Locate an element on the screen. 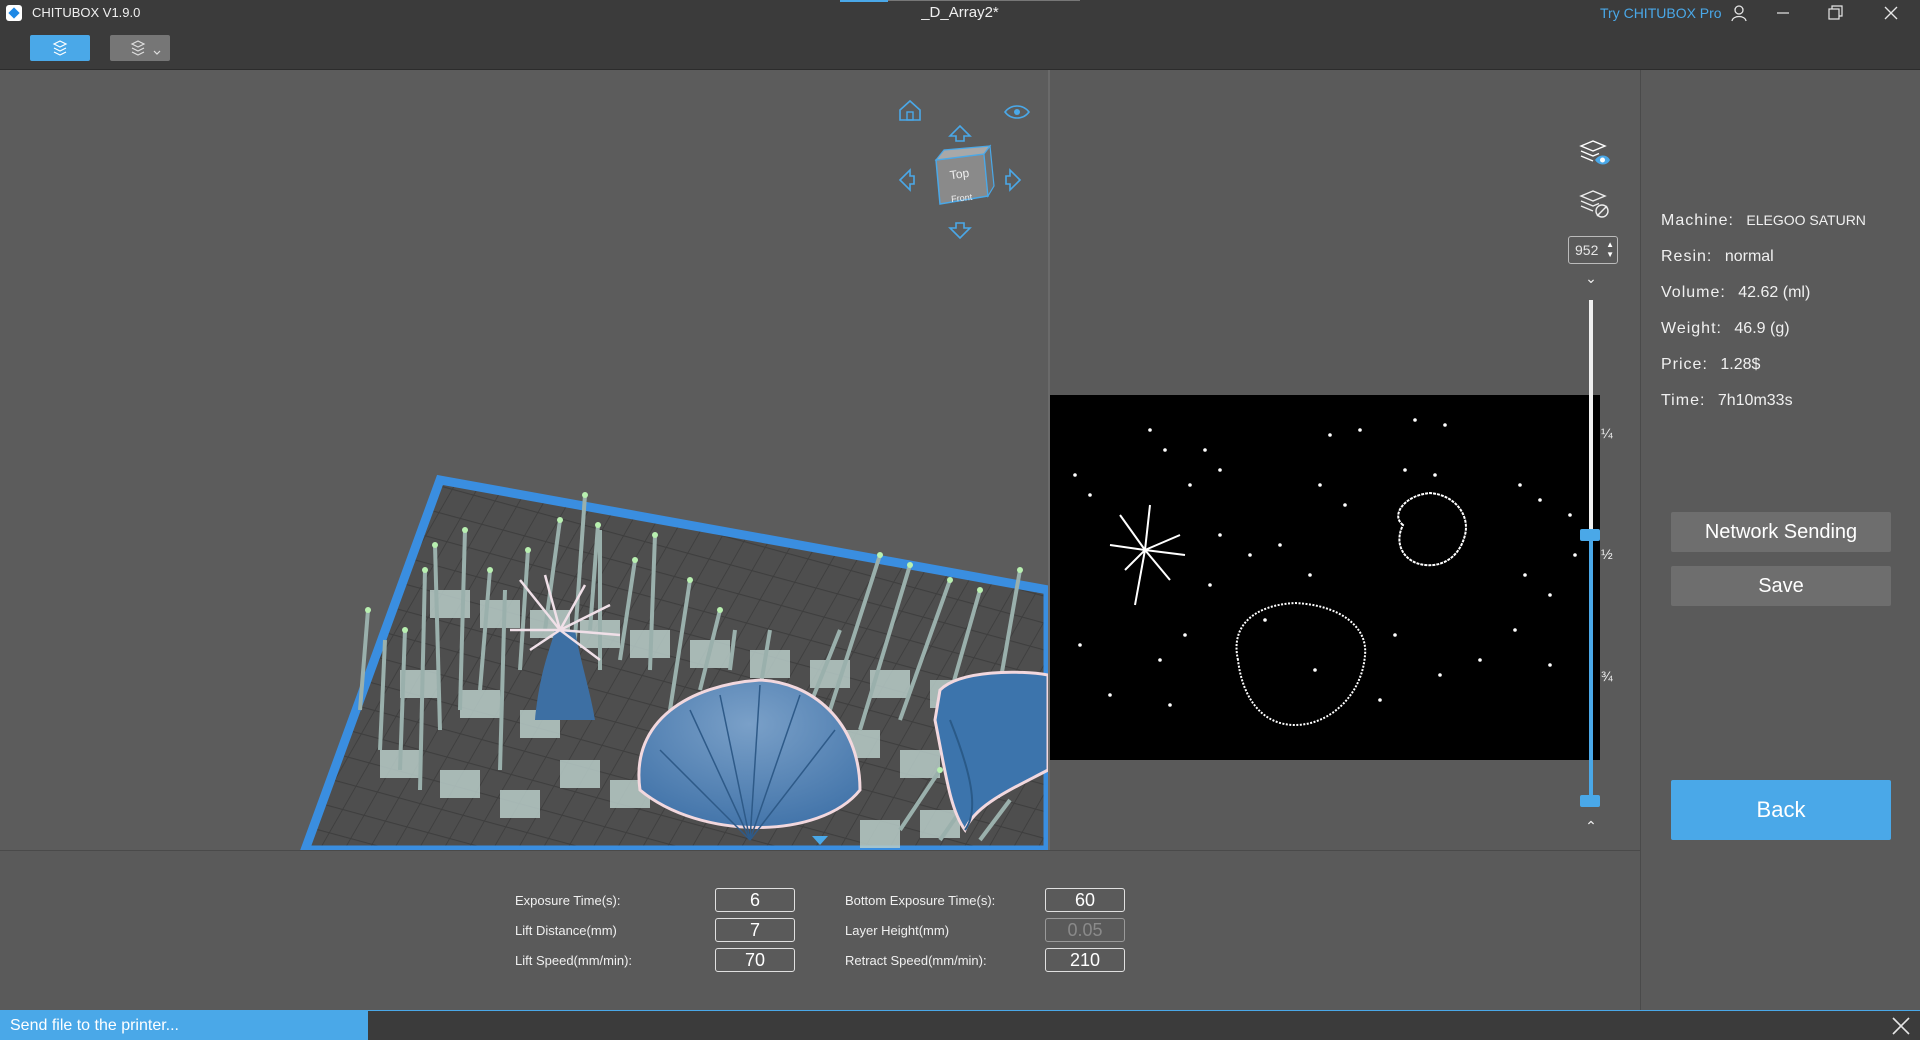 The image size is (1920, 1040). slice-layer-drawing is located at coordinates (1325, 572).